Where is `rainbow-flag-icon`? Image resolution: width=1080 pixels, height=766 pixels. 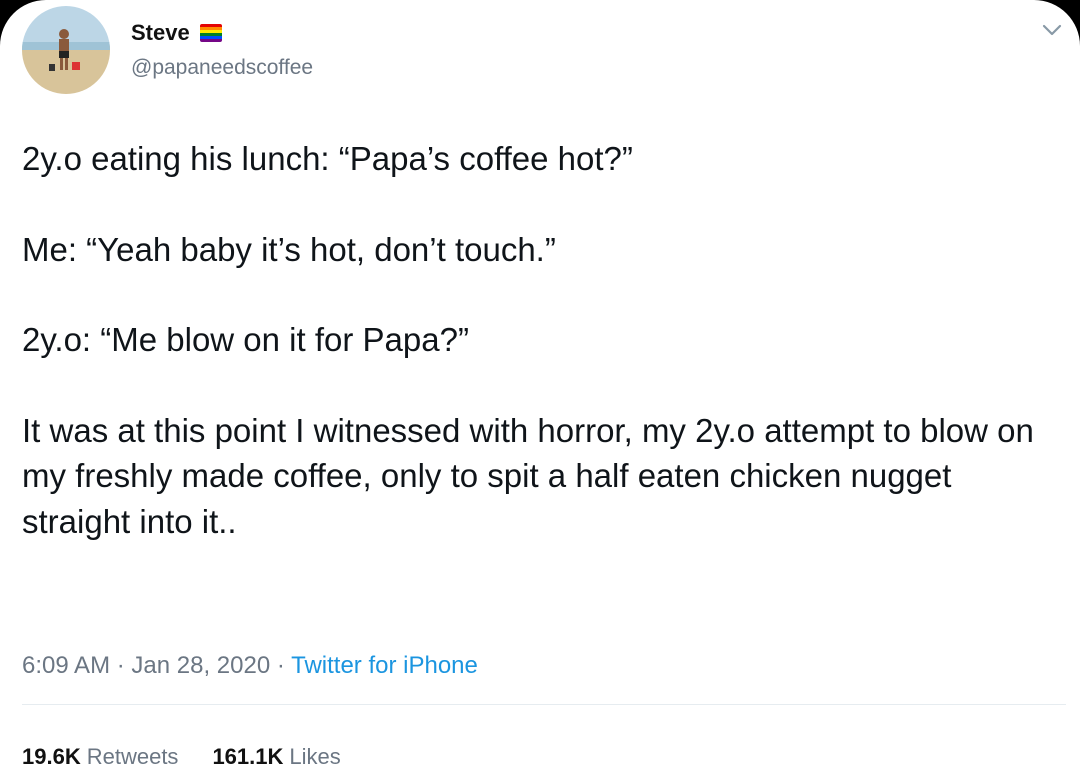
rainbow-flag-icon is located at coordinates (210, 33).